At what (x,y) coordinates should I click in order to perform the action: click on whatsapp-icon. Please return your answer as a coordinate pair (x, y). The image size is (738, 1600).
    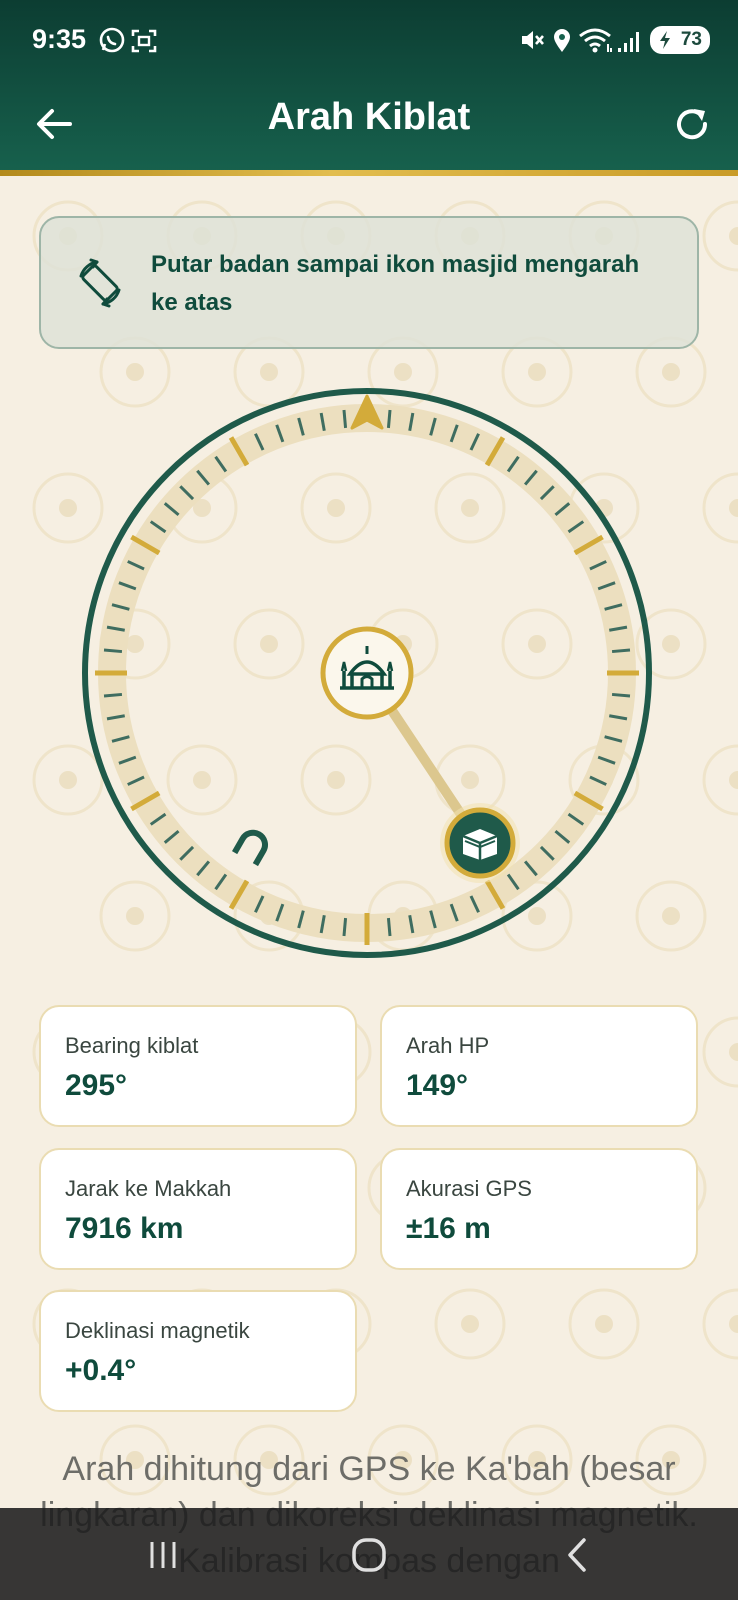
    Looking at the image, I should click on (112, 40).